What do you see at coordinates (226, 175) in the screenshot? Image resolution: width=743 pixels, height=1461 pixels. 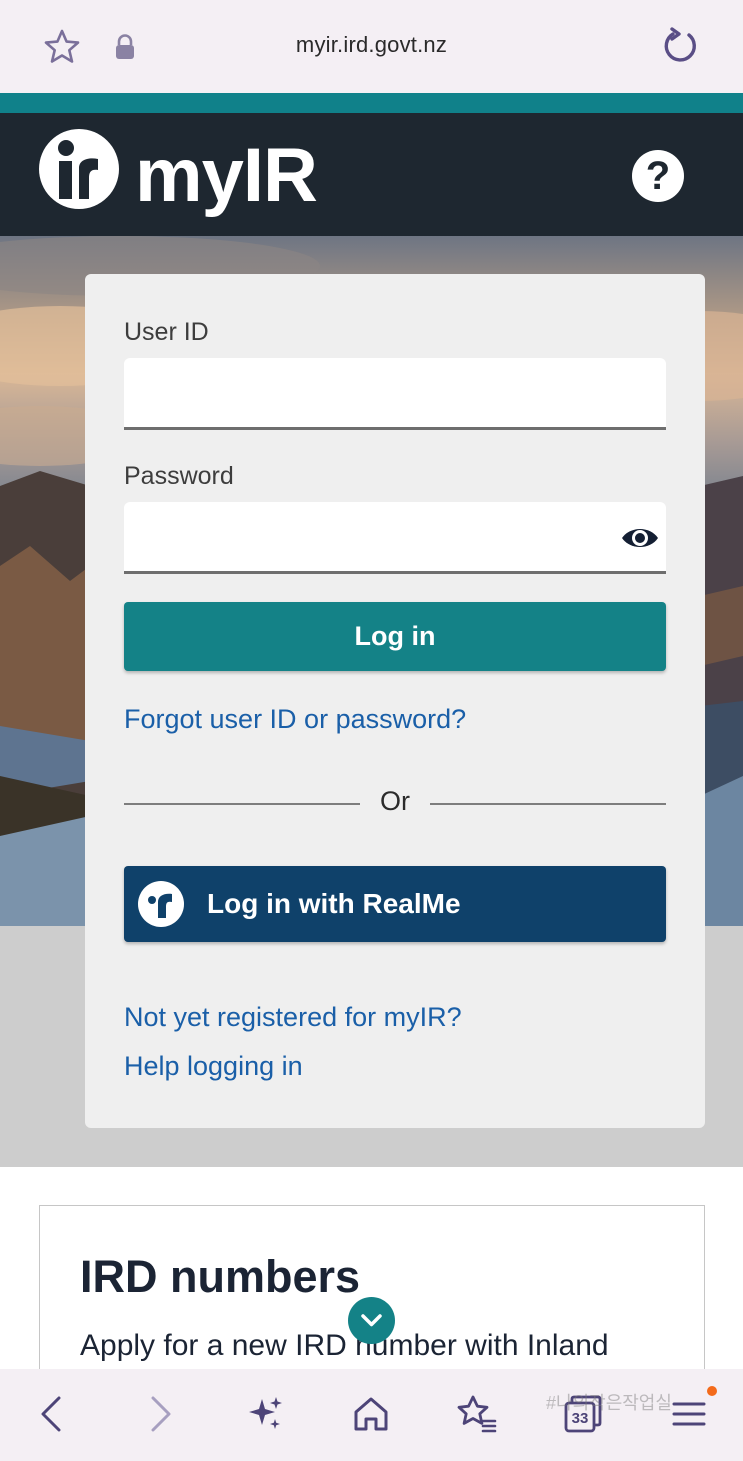 I see `brand-name: myIR` at bounding box center [226, 175].